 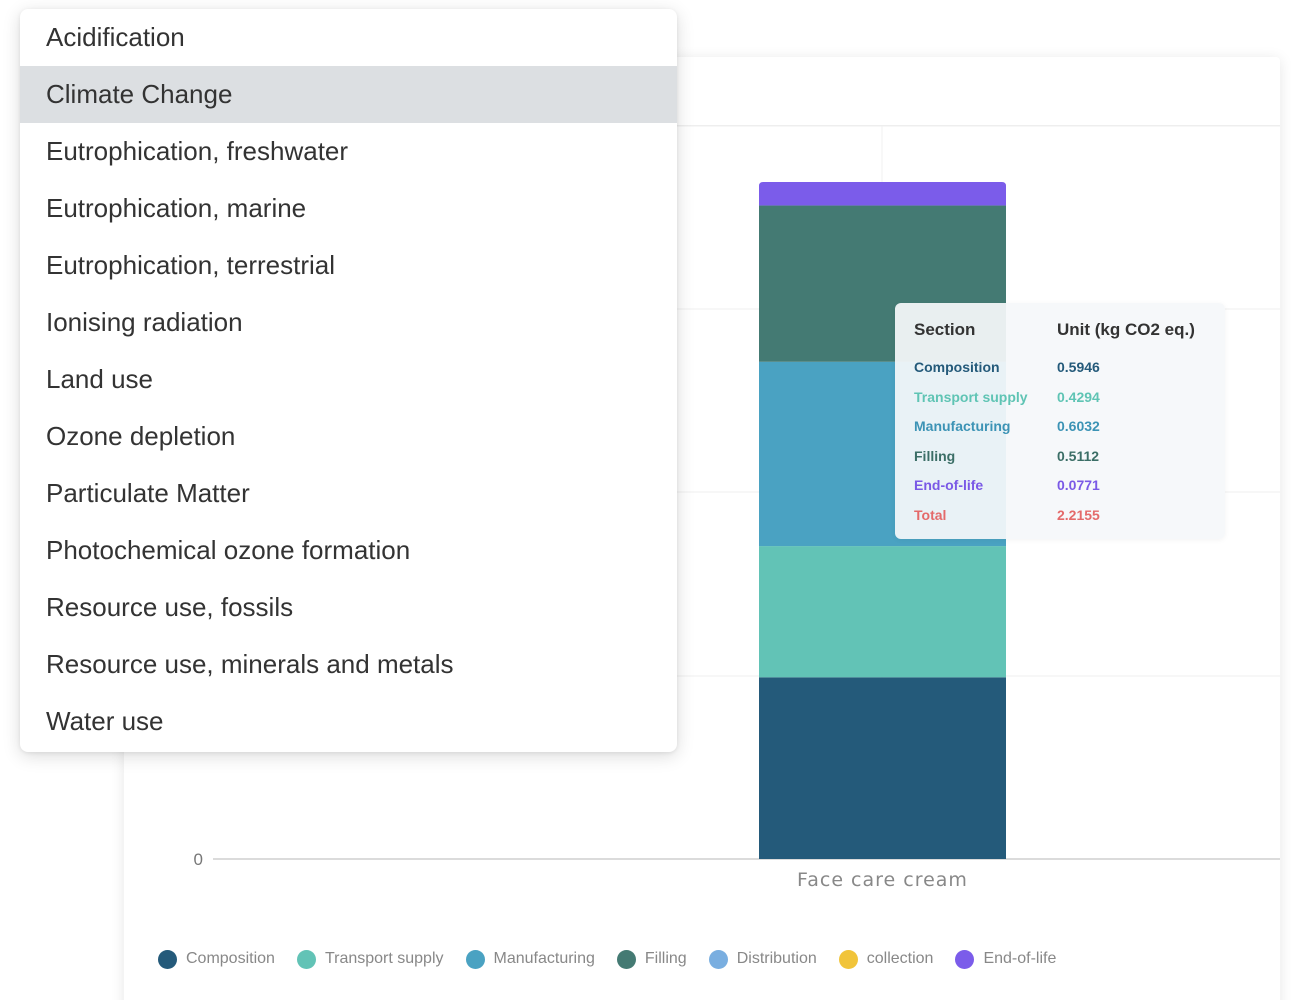 I want to click on legend-item: Composition, so click(x=216, y=959).